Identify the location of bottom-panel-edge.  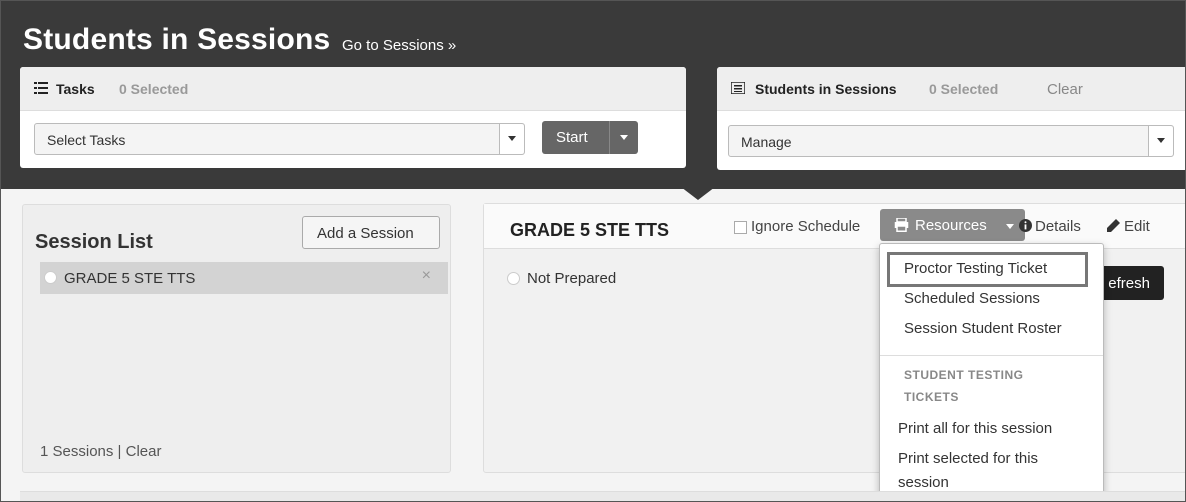
(602, 496).